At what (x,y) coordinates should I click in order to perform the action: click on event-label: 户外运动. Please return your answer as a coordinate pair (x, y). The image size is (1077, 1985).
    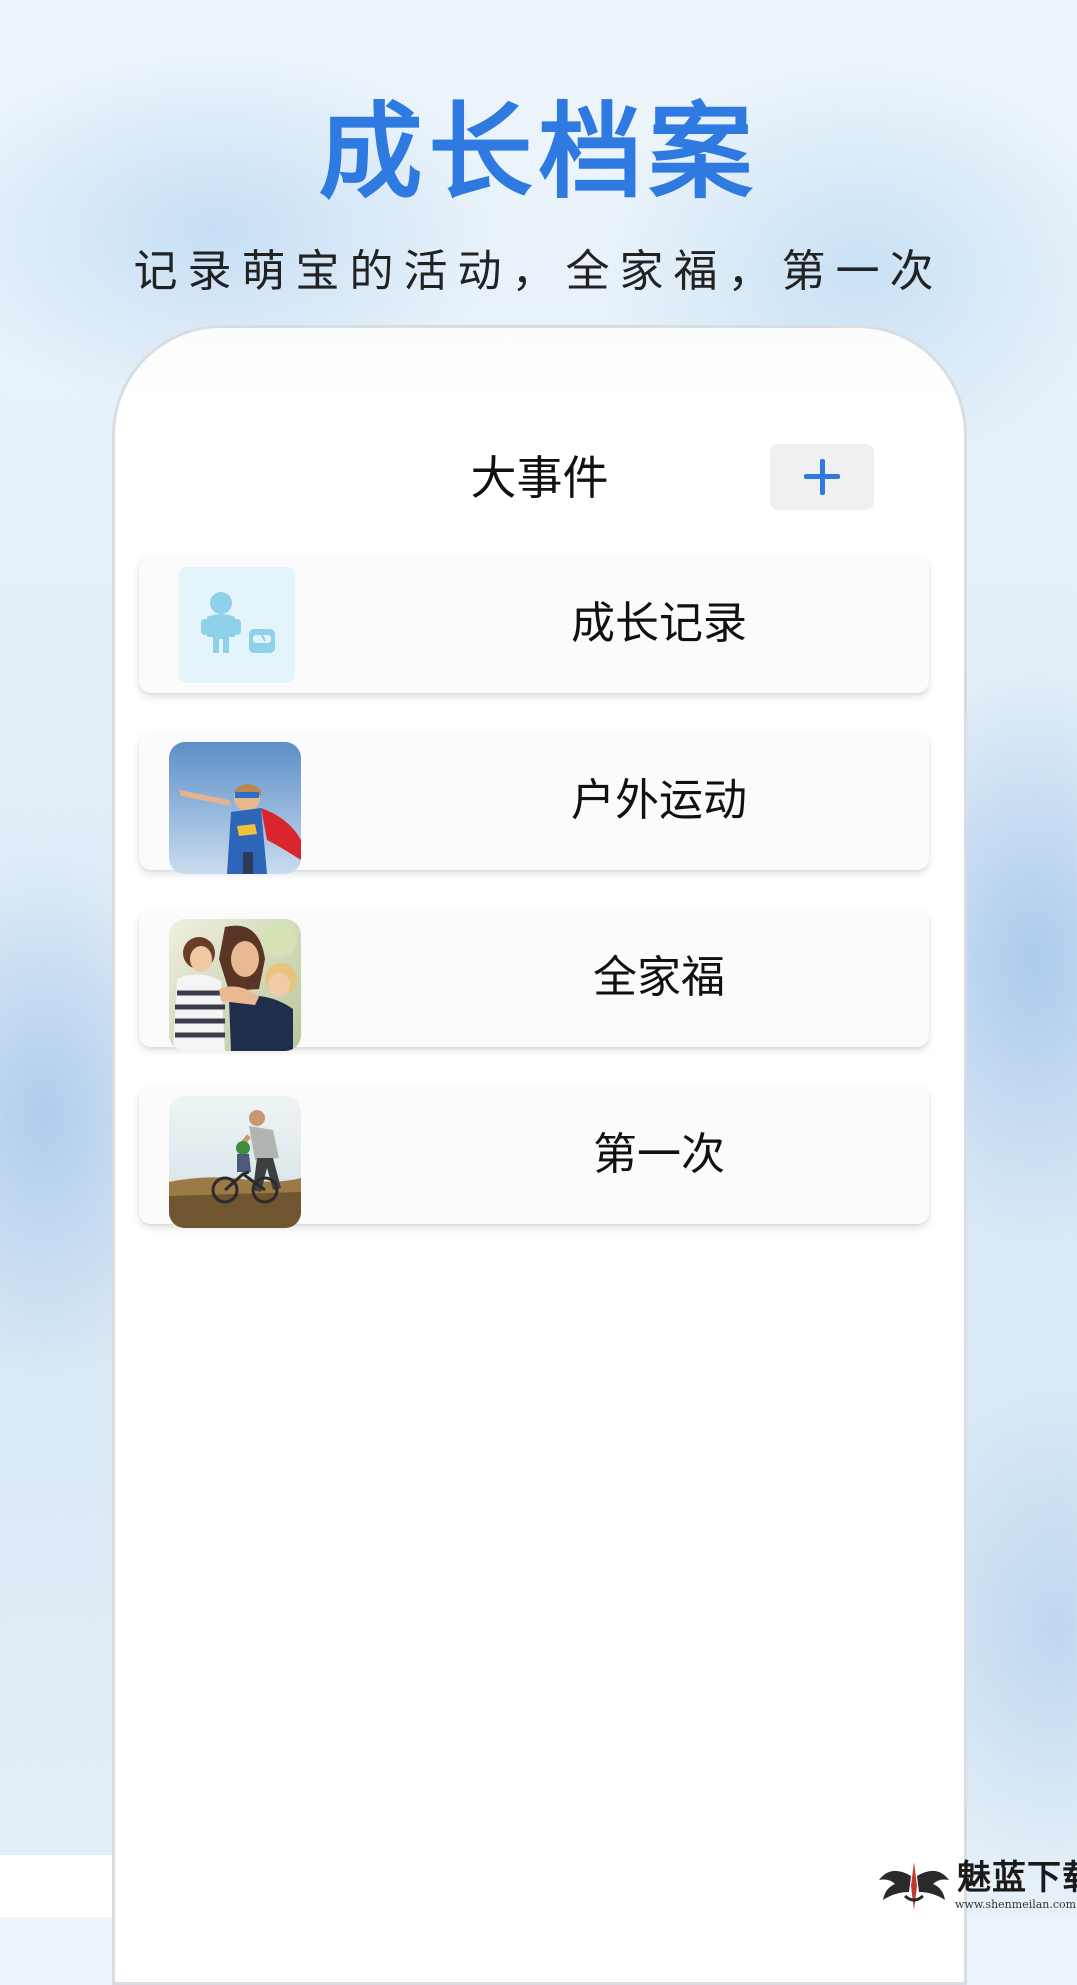
    Looking at the image, I should click on (659, 800).